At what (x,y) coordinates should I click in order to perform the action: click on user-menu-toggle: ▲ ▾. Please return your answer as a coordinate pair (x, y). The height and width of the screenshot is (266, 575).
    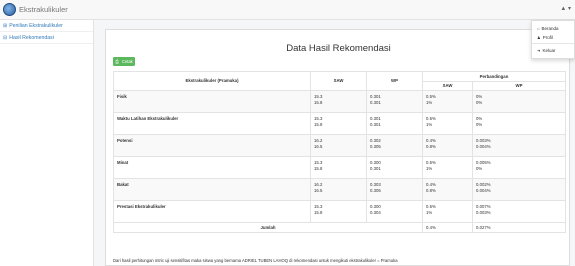
    Looking at the image, I should click on (565, 8).